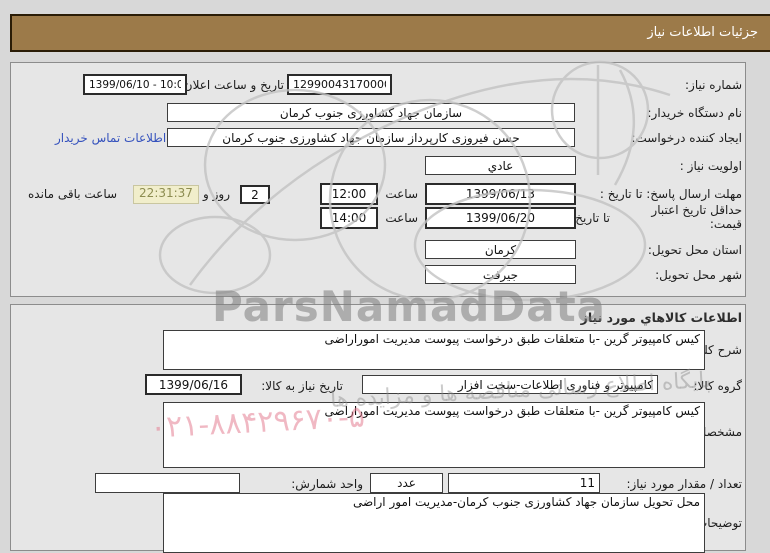 The height and width of the screenshot is (553, 770). I want to click on need-date-label: تاریخ نیاز به کالا:, so click(302, 386).